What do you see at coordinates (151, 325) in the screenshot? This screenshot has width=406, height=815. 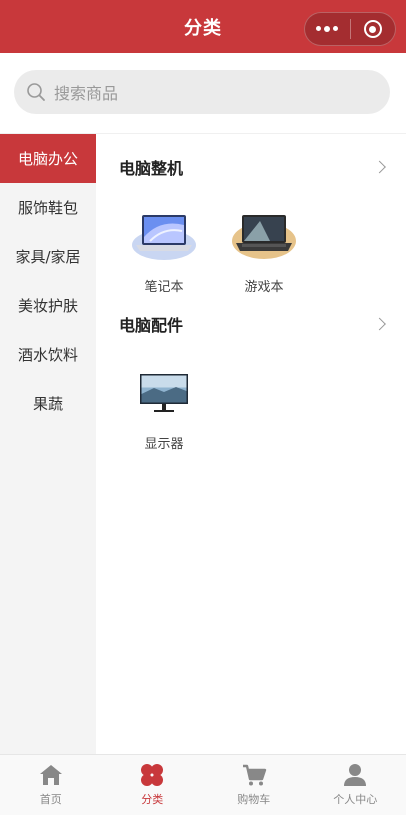 I see `section-title: 电脑配件` at bounding box center [151, 325].